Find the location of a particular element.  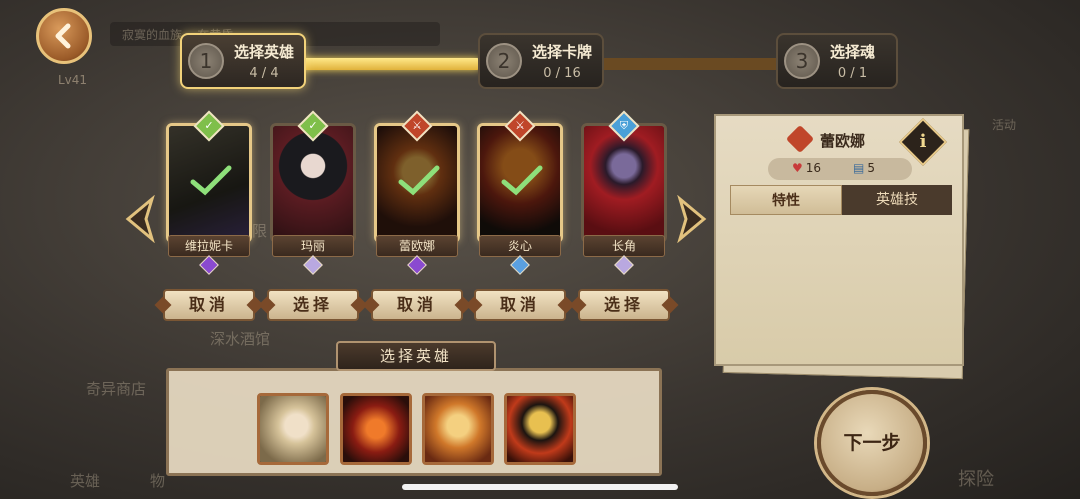

info-icon: i is located at coordinates (923, 141).